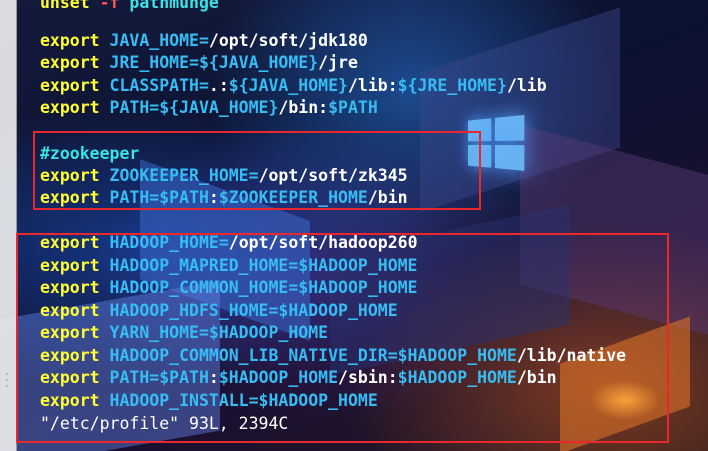 This screenshot has height=451, width=708. I want to click on drag-handle-icon: · · ·, so click(8, 381).